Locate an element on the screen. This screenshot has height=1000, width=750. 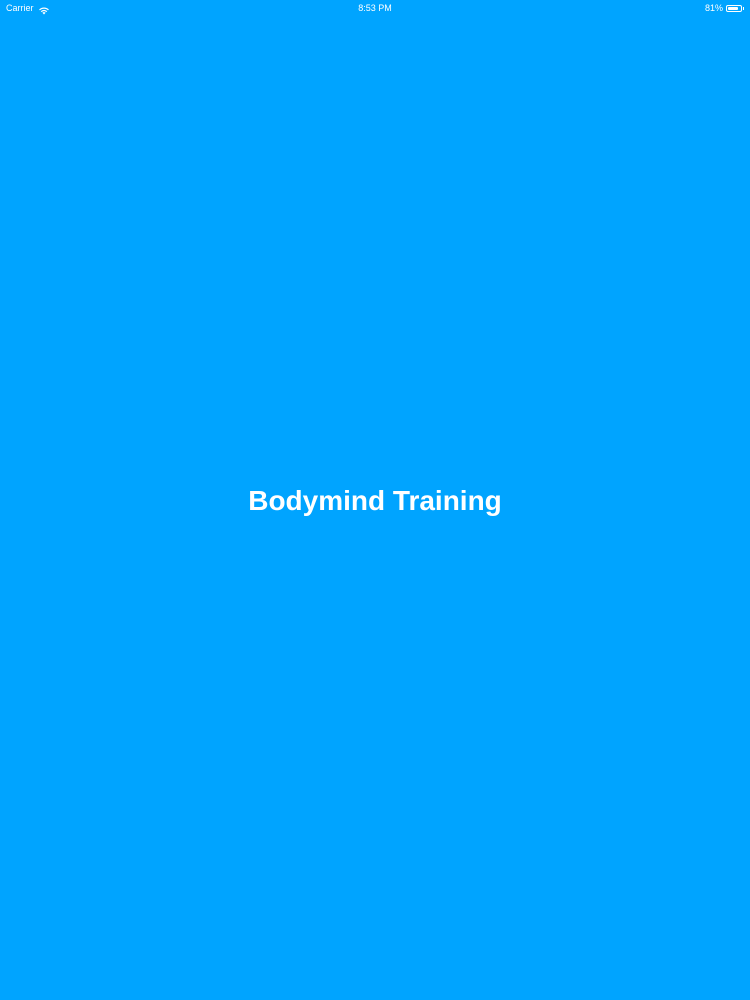
battery-fill is located at coordinates (733, 8).